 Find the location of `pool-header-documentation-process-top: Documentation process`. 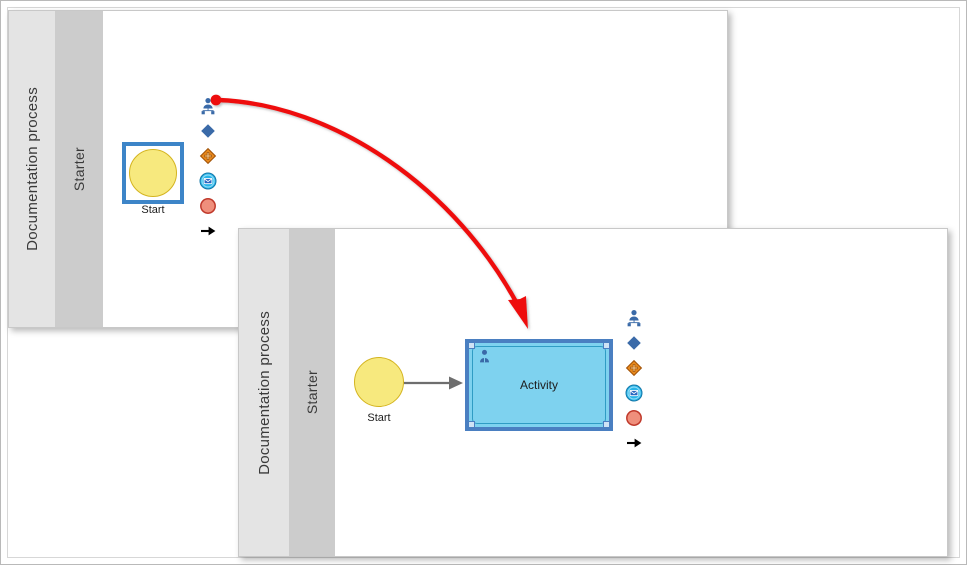

pool-header-documentation-process-top: Documentation process is located at coordinates (32, 169).